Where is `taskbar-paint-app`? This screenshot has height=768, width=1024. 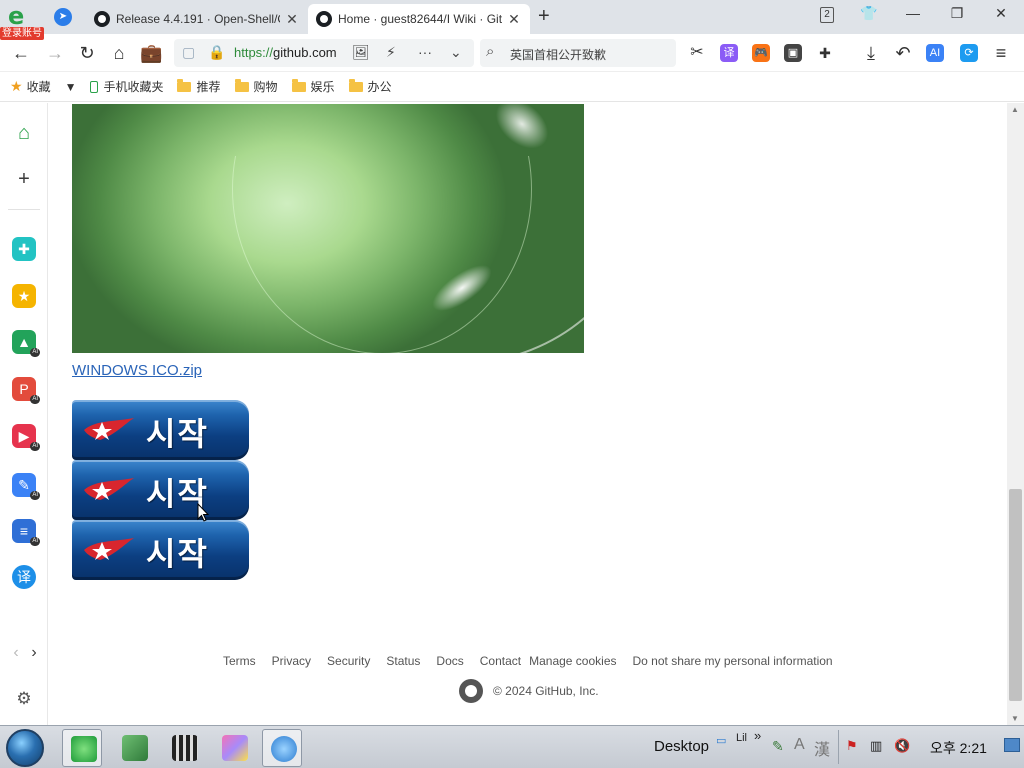 taskbar-paint-app is located at coordinates (234, 748).